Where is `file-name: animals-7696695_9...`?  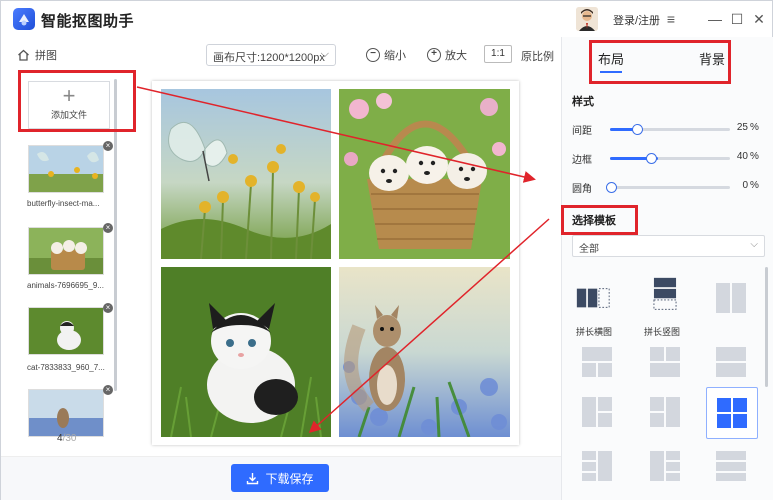 file-name: animals-7696695_9... is located at coordinates (65, 285).